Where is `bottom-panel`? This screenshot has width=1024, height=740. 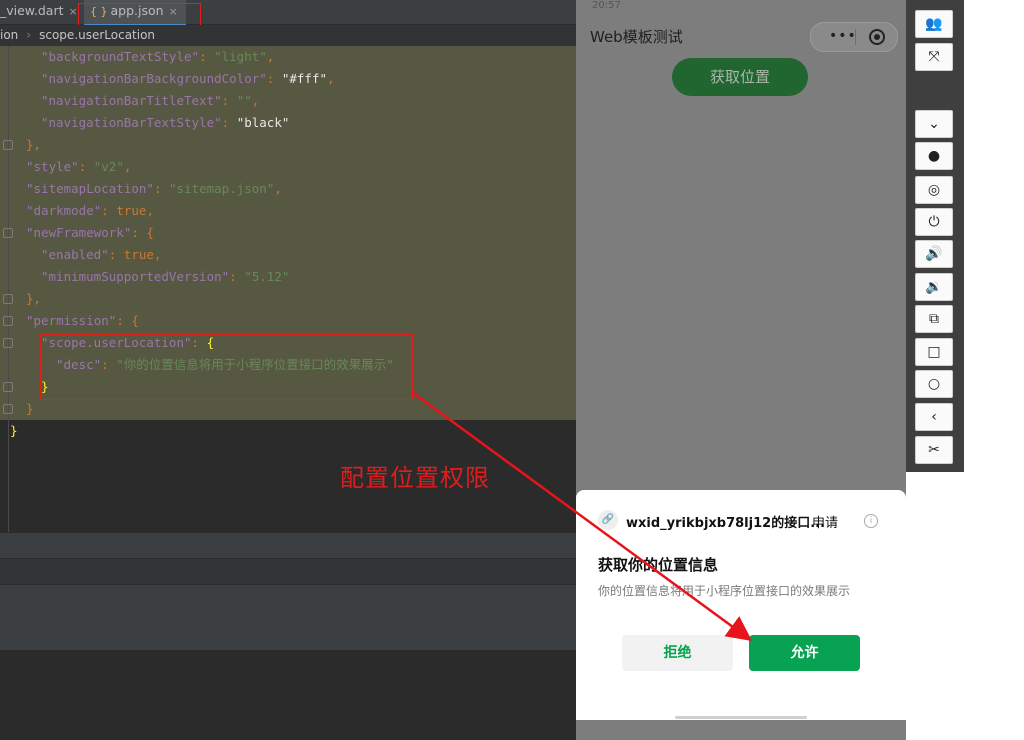
bottom-panel is located at coordinates (288, 617).